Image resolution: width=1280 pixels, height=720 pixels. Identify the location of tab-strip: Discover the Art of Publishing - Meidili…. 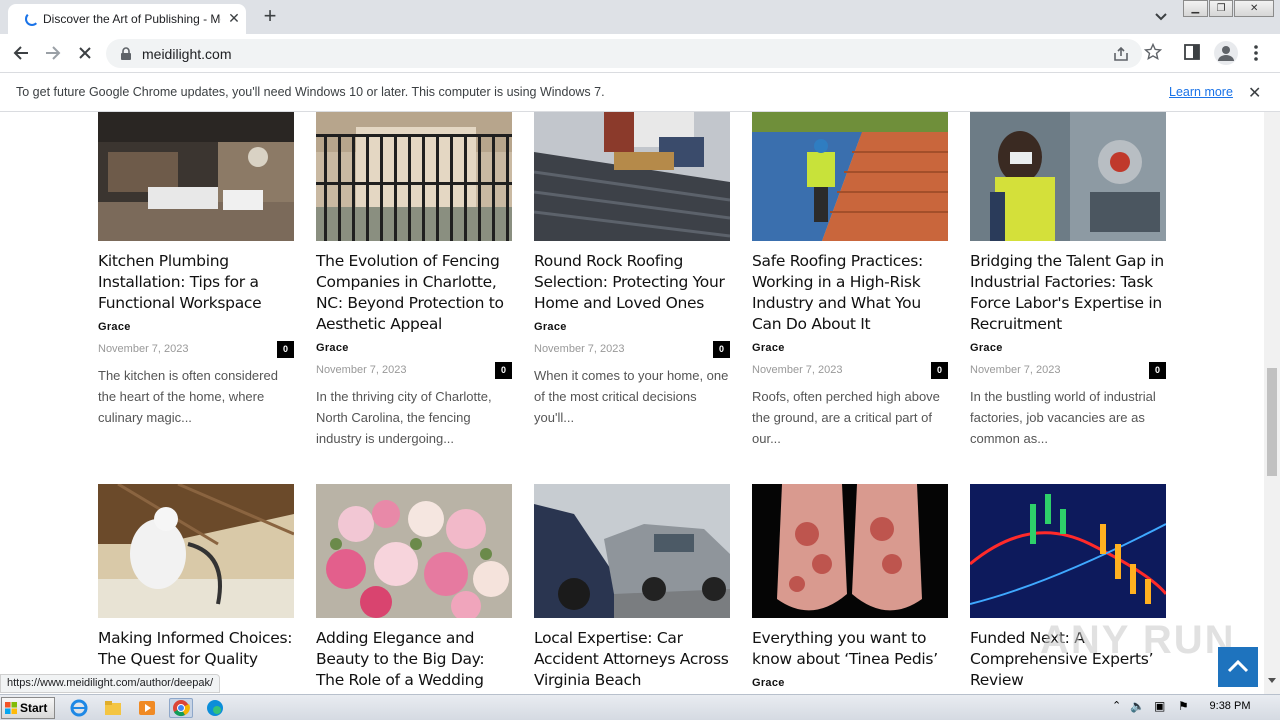
(640, 17).